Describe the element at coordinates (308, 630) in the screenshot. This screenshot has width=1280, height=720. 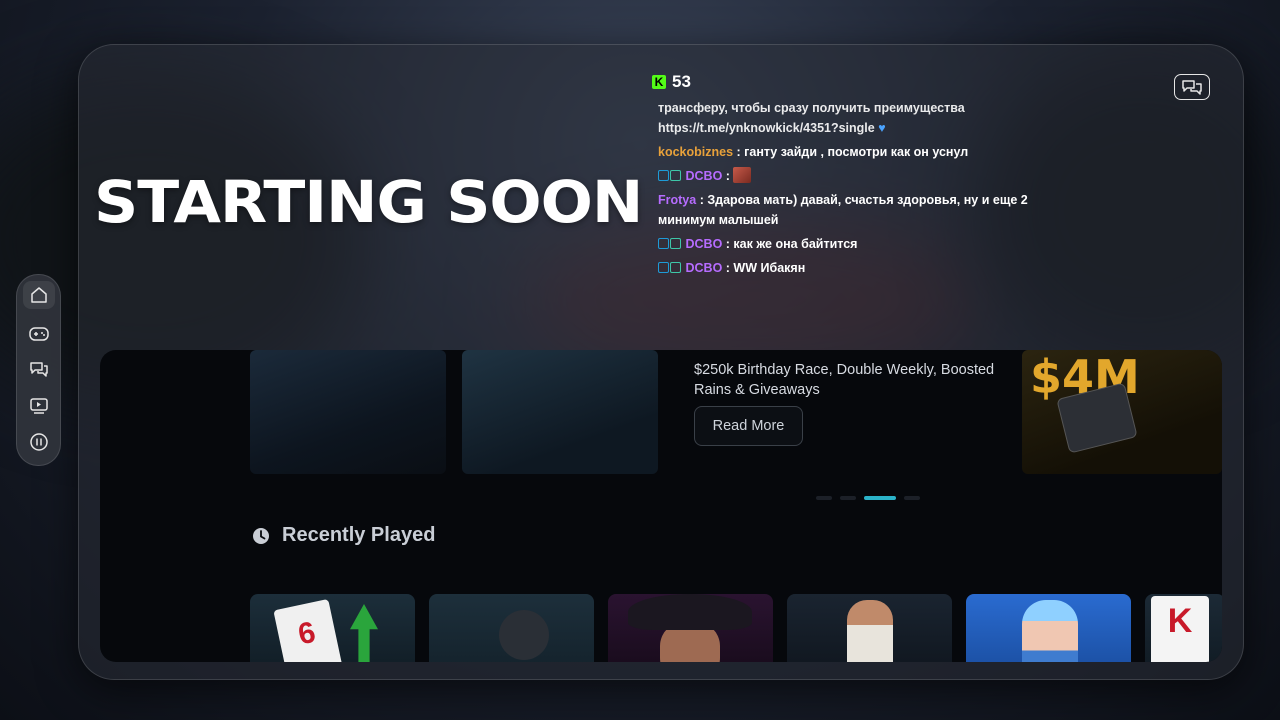
I see `six-card-icon: 6` at that location.